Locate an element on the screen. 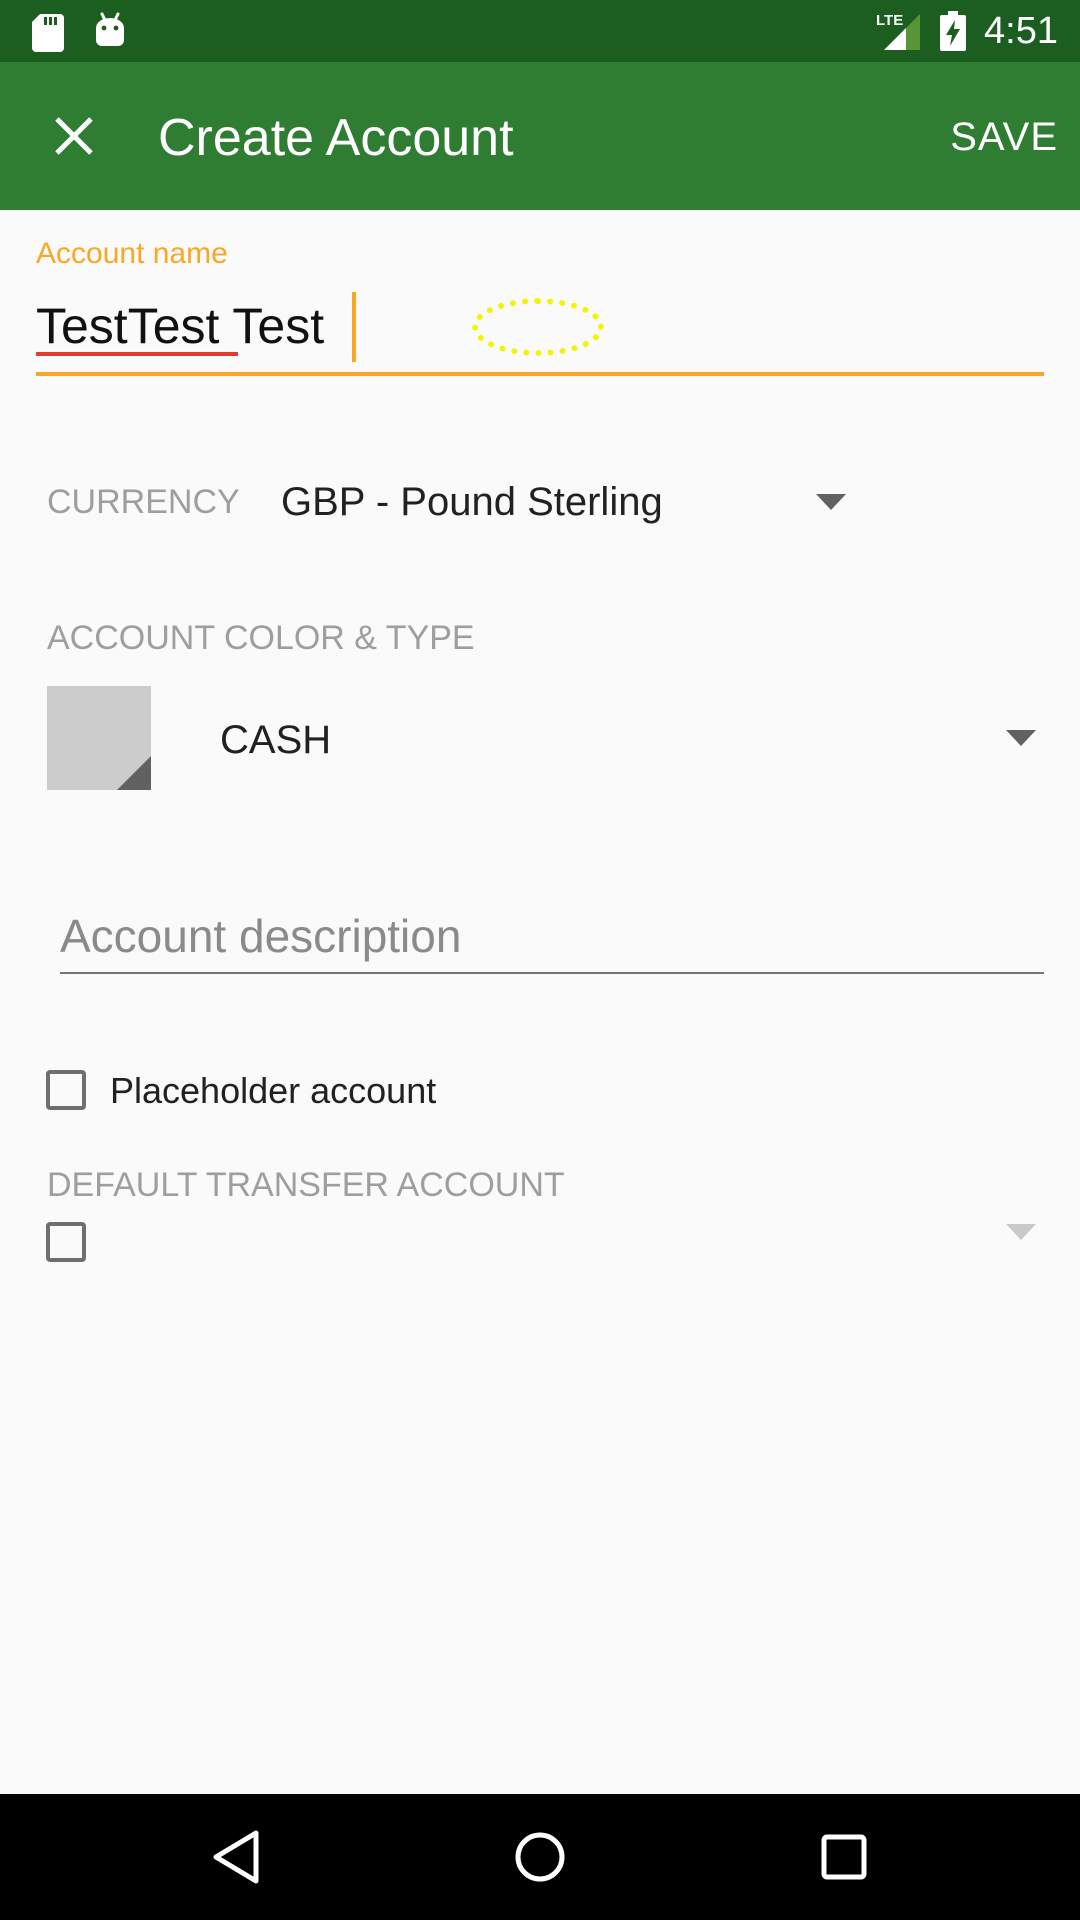 The height and width of the screenshot is (1920, 1080). touch-indicator is located at coordinates (538, 327).